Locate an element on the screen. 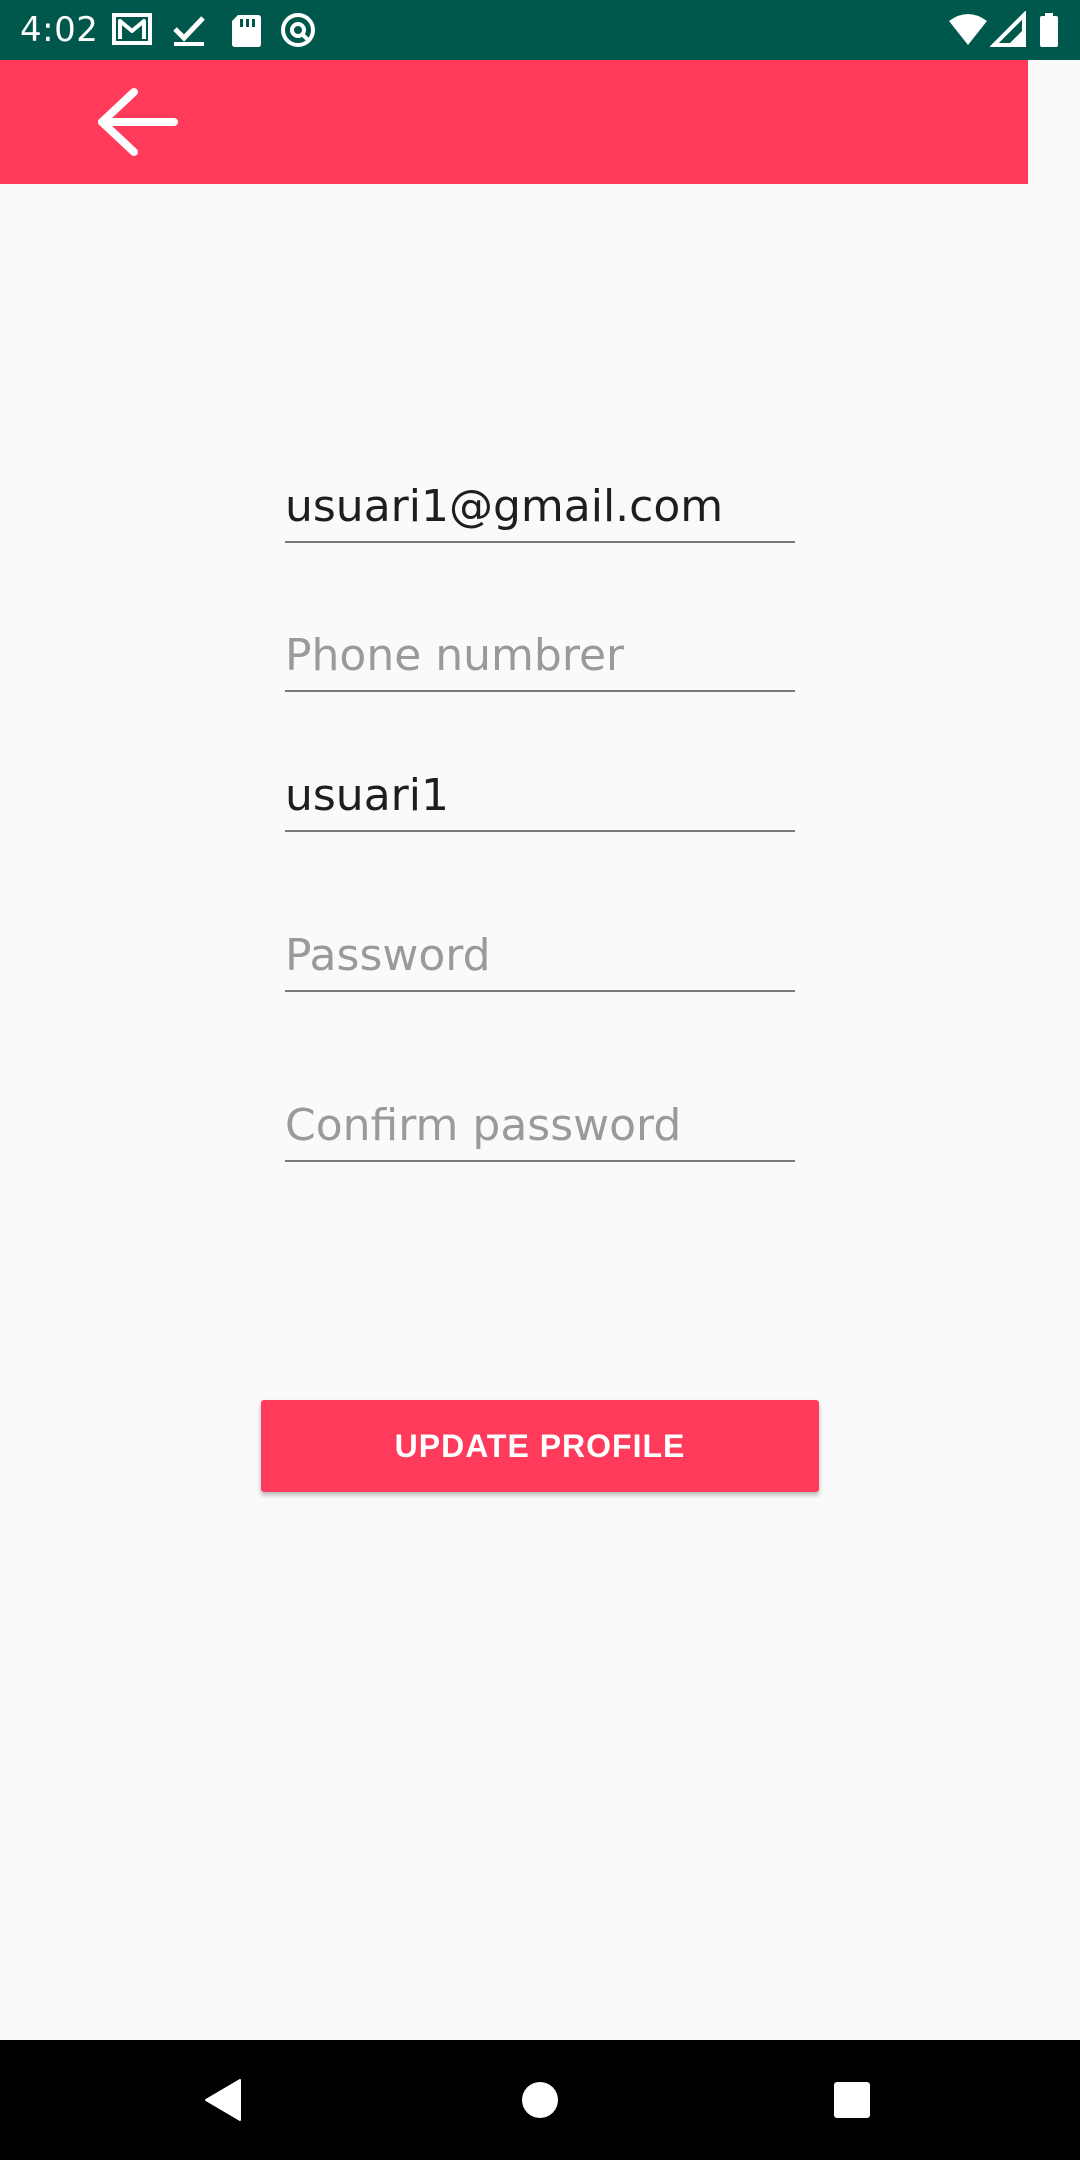 The width and height of the screenshot is (1080, 2160). navigation-bar is located at coordinates (540, 2100).